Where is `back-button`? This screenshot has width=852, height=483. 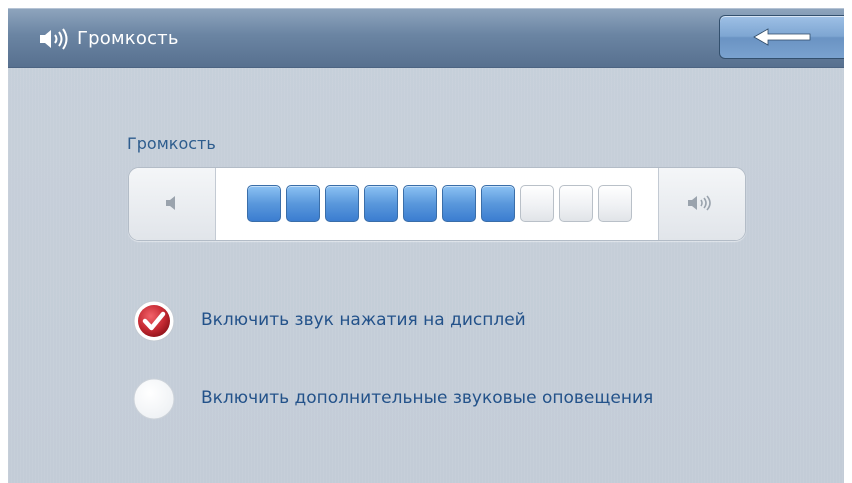 back-button is located at coordinates (781, 37).